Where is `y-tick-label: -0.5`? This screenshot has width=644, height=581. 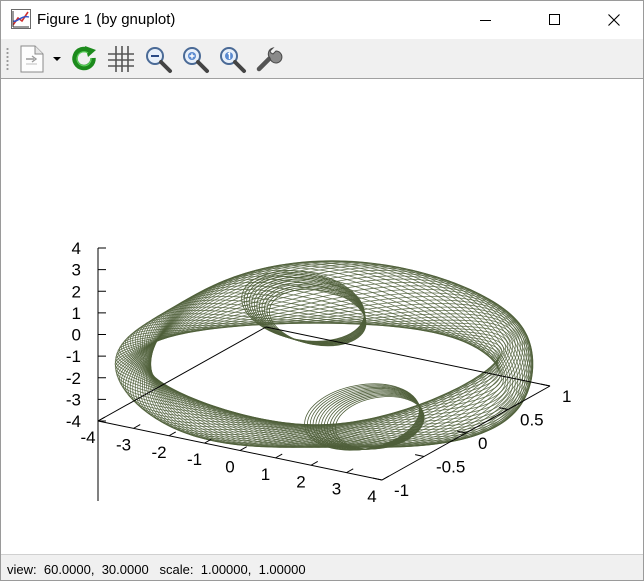
y-tick-label: -0.5 is located at coordinates (450, 467).